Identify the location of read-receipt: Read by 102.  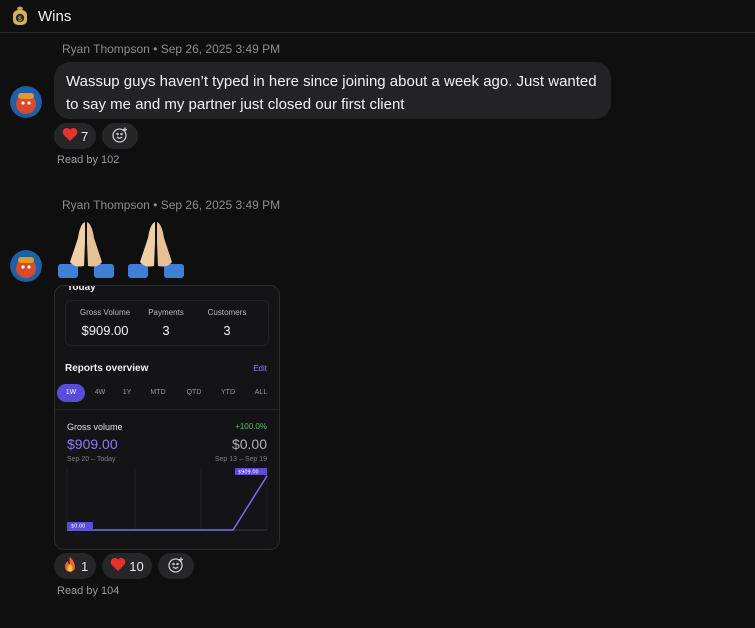
(88, 160).